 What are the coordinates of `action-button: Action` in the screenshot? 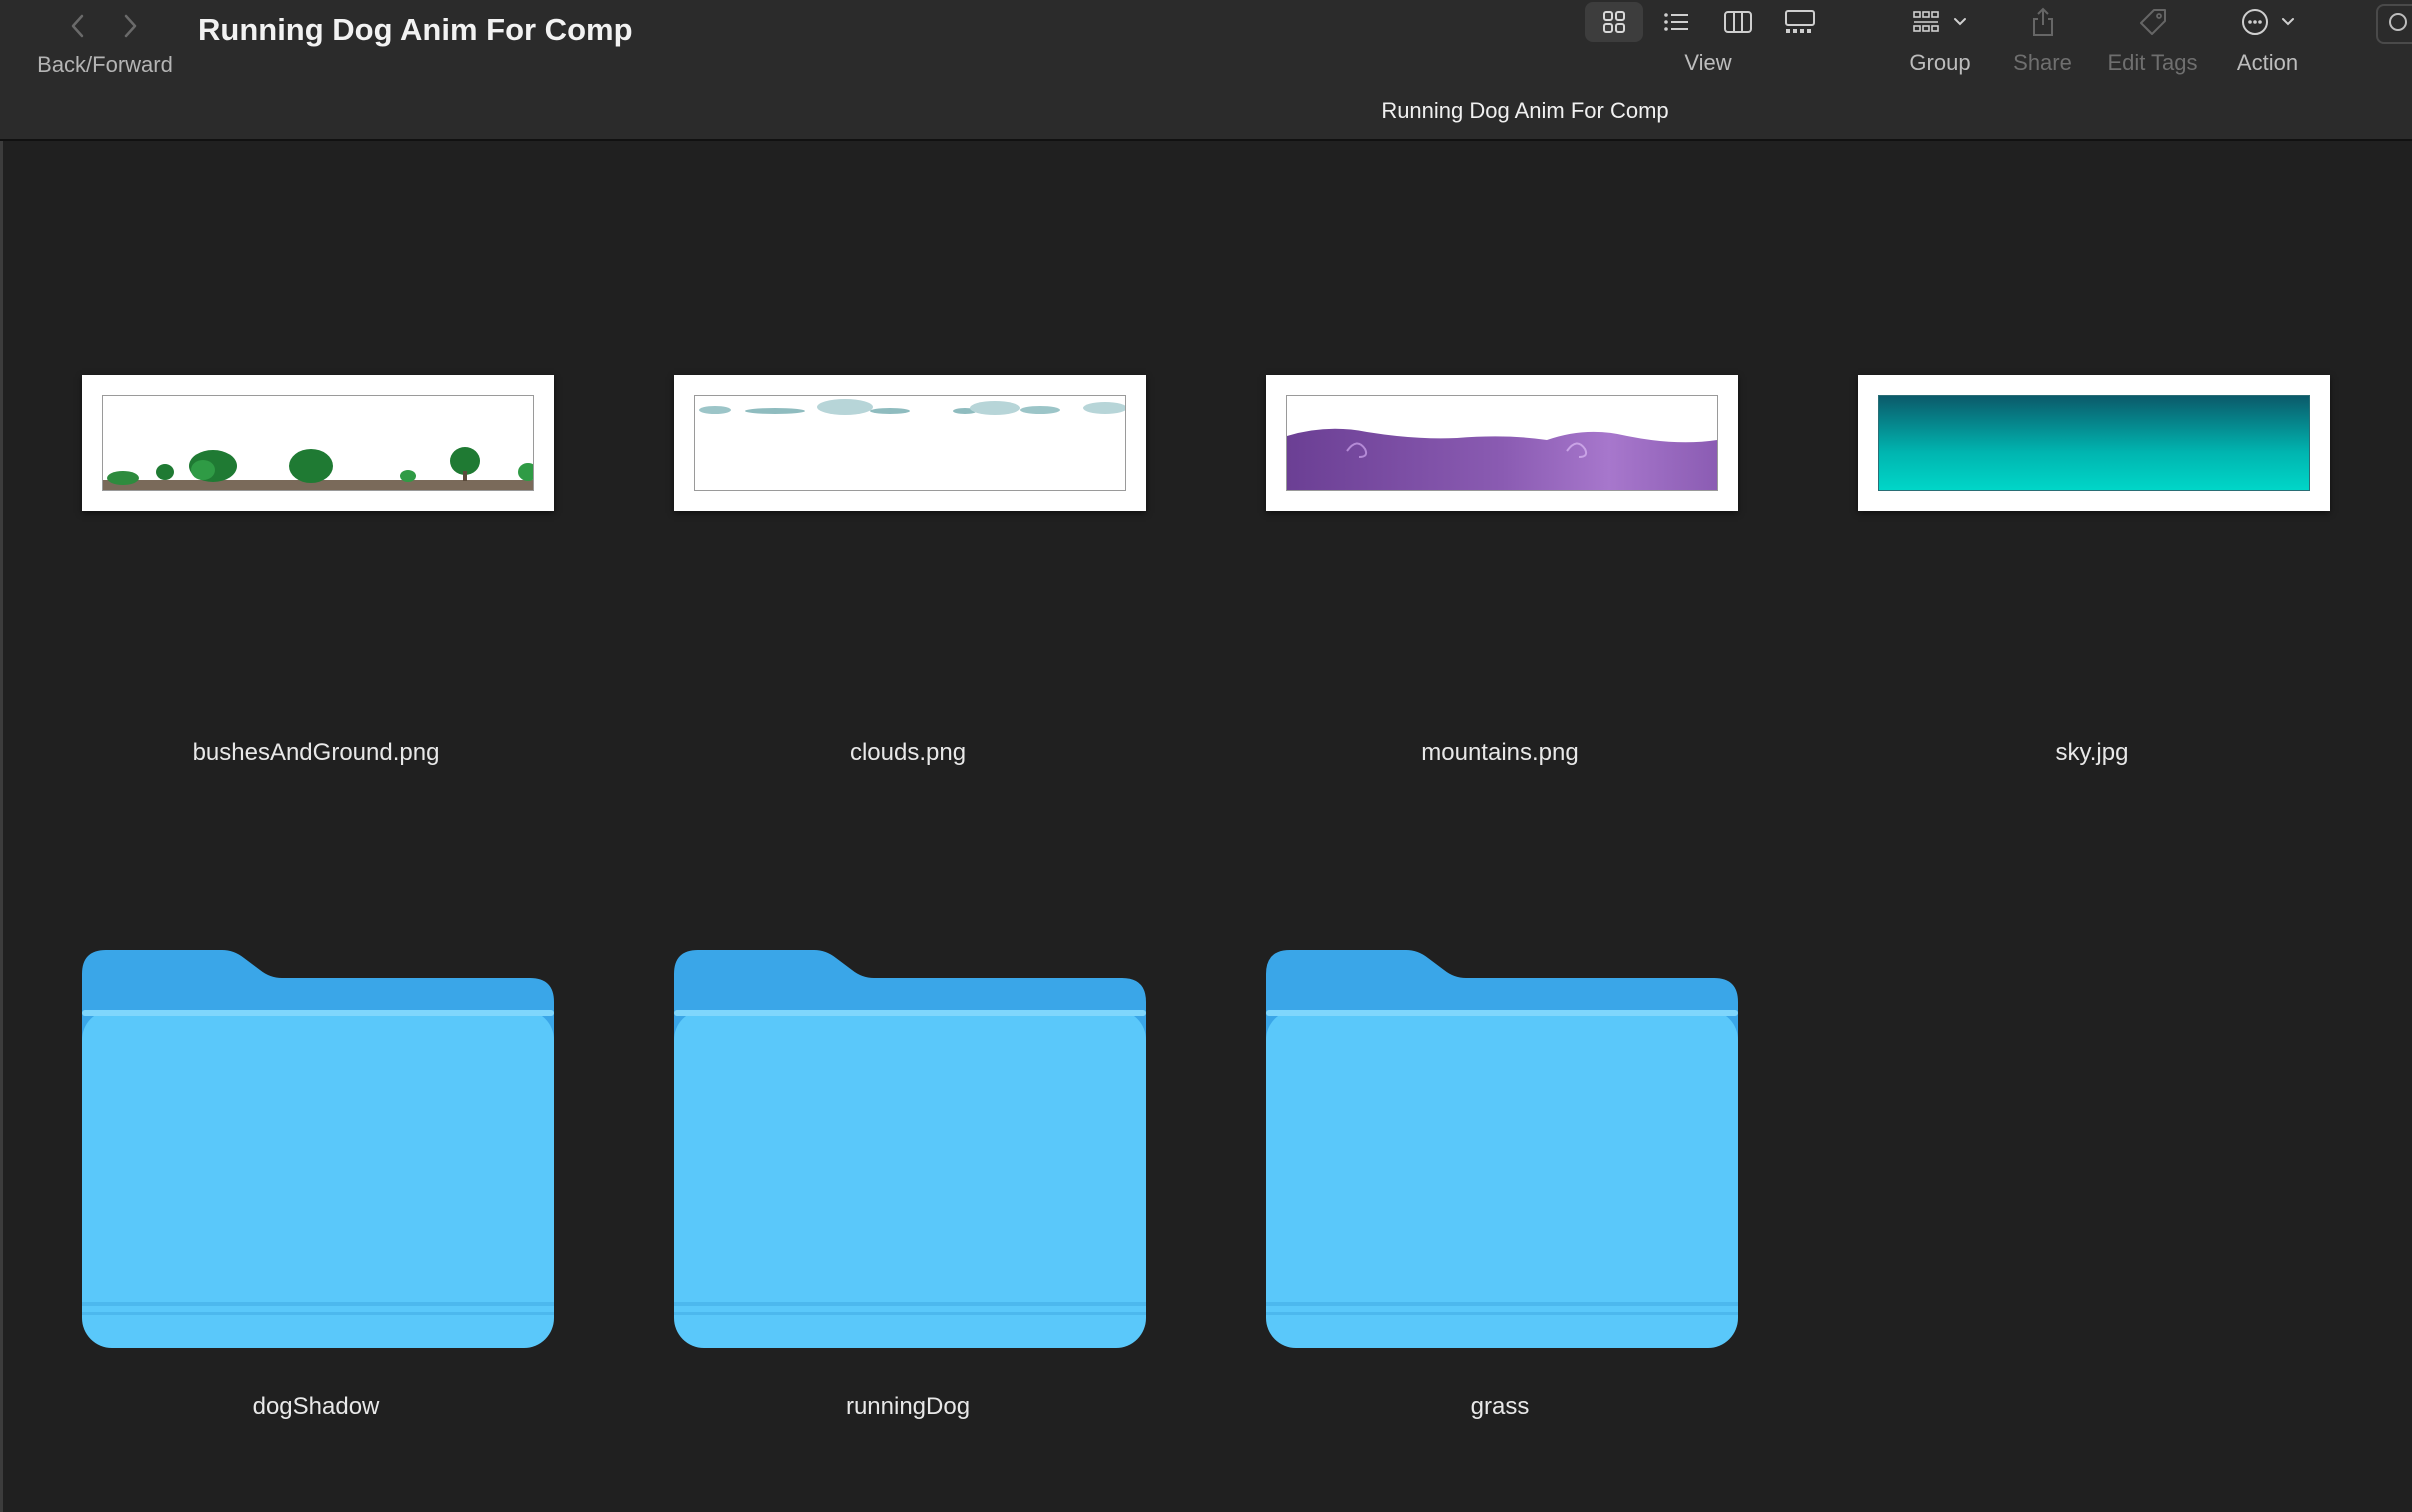 It's located at (2267, 40).